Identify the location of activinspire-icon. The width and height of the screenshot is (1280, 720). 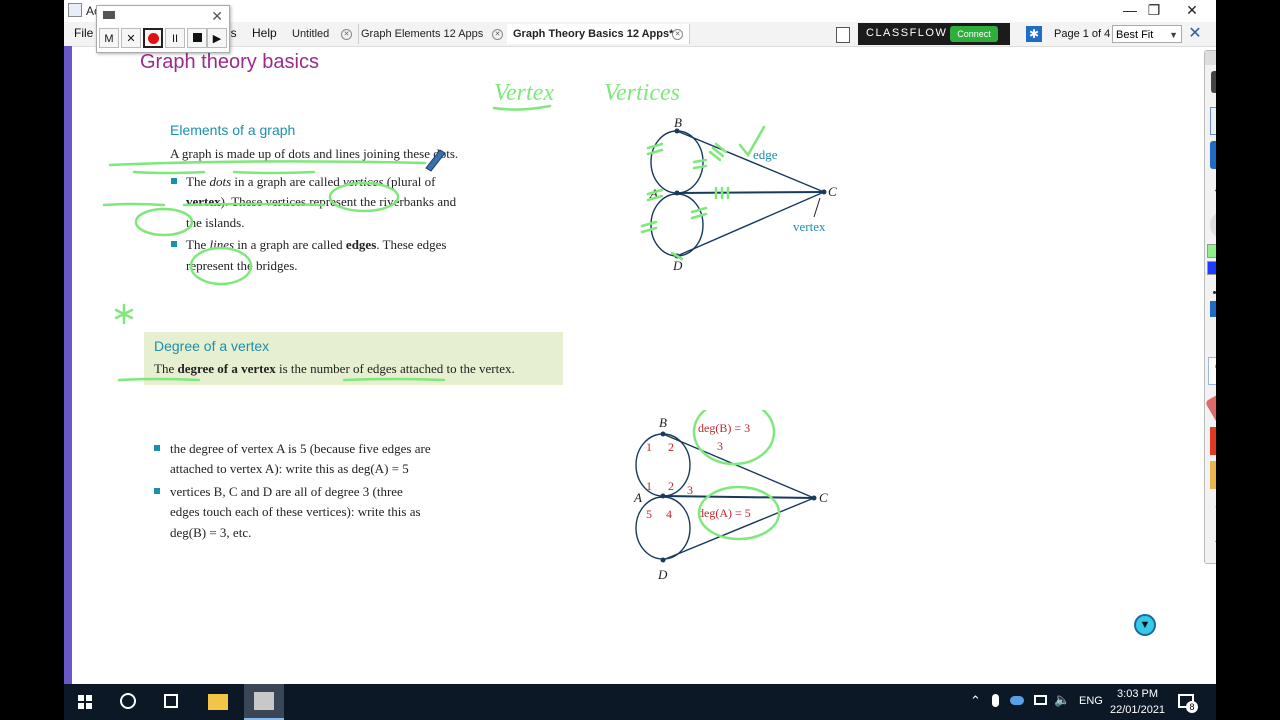
(264, 701).